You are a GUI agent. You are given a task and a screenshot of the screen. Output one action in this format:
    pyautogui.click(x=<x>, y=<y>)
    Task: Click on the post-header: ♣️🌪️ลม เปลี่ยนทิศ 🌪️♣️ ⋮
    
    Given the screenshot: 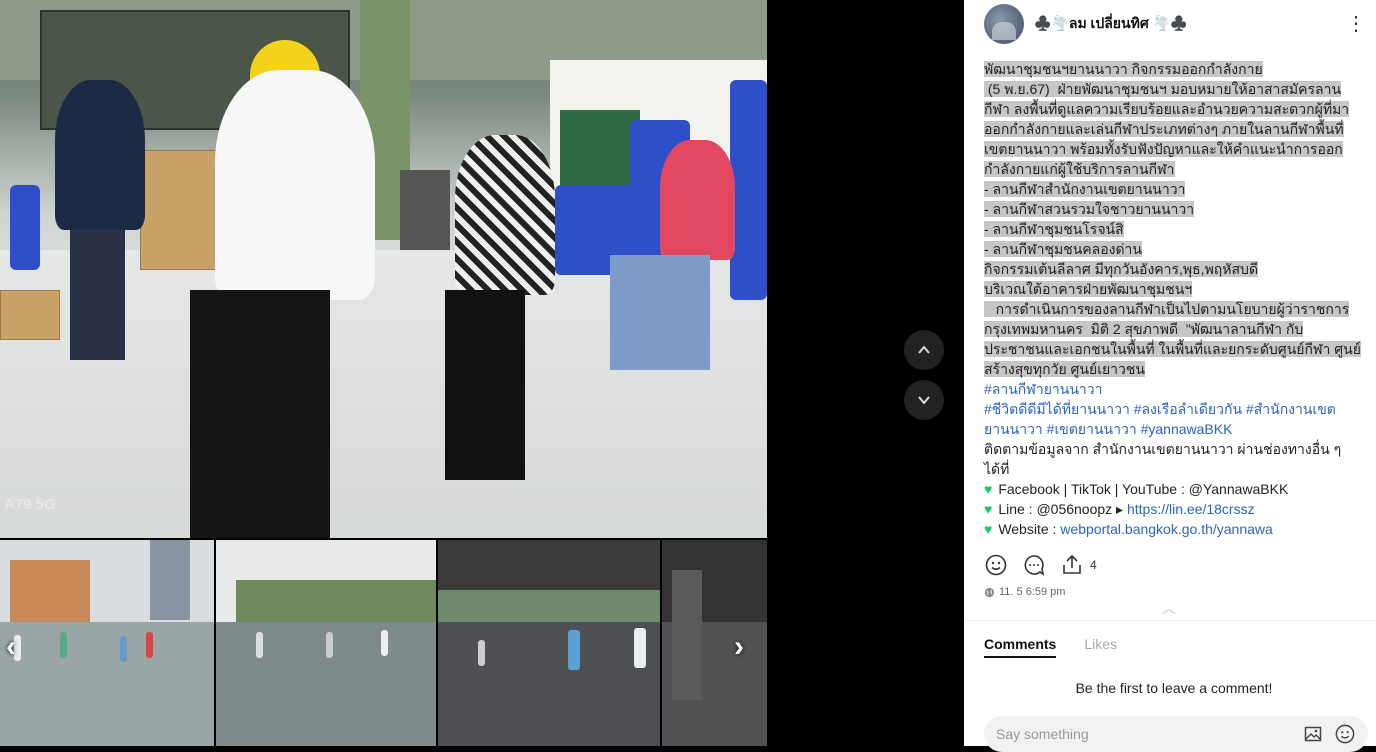 What is the action you would take?
    pyautogui.click(x=1175, y=24)
    